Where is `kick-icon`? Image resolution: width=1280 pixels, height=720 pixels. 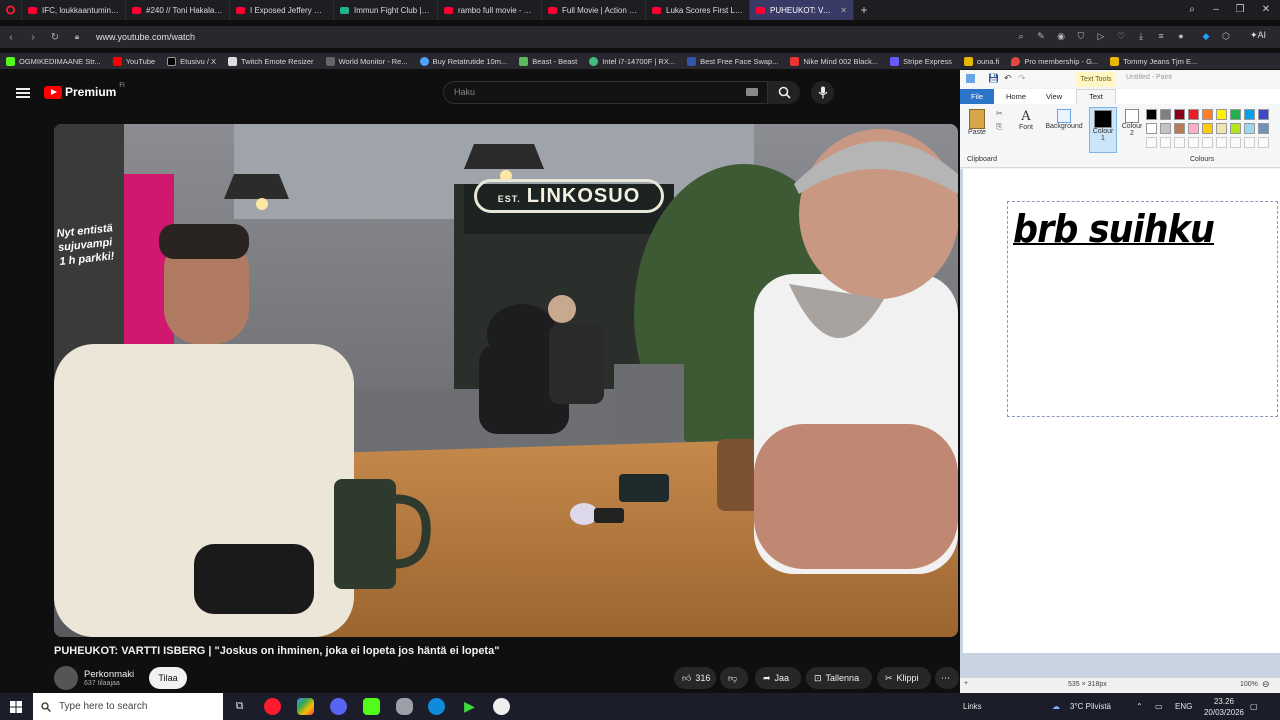 kick-icon is located at coordinates (371, 706).